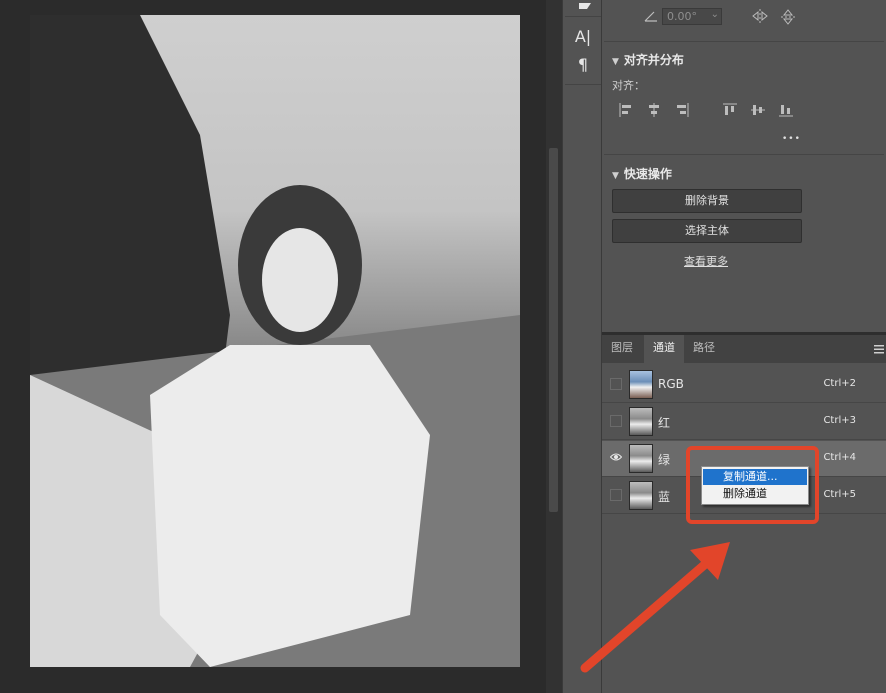 The width and height of the screenshot is (886, 693). What do you see at coordinates (704, 349) in the screenshot?
I see `tab-paths: 路径` at bounding box center [704, 349].